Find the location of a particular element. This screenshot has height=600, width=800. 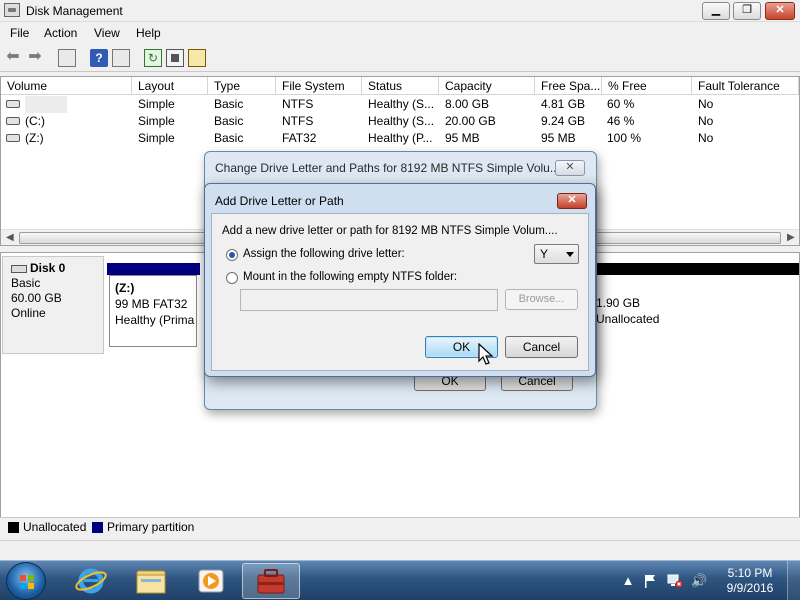

disk-management-app-icon is located at coordinates (12, 10).